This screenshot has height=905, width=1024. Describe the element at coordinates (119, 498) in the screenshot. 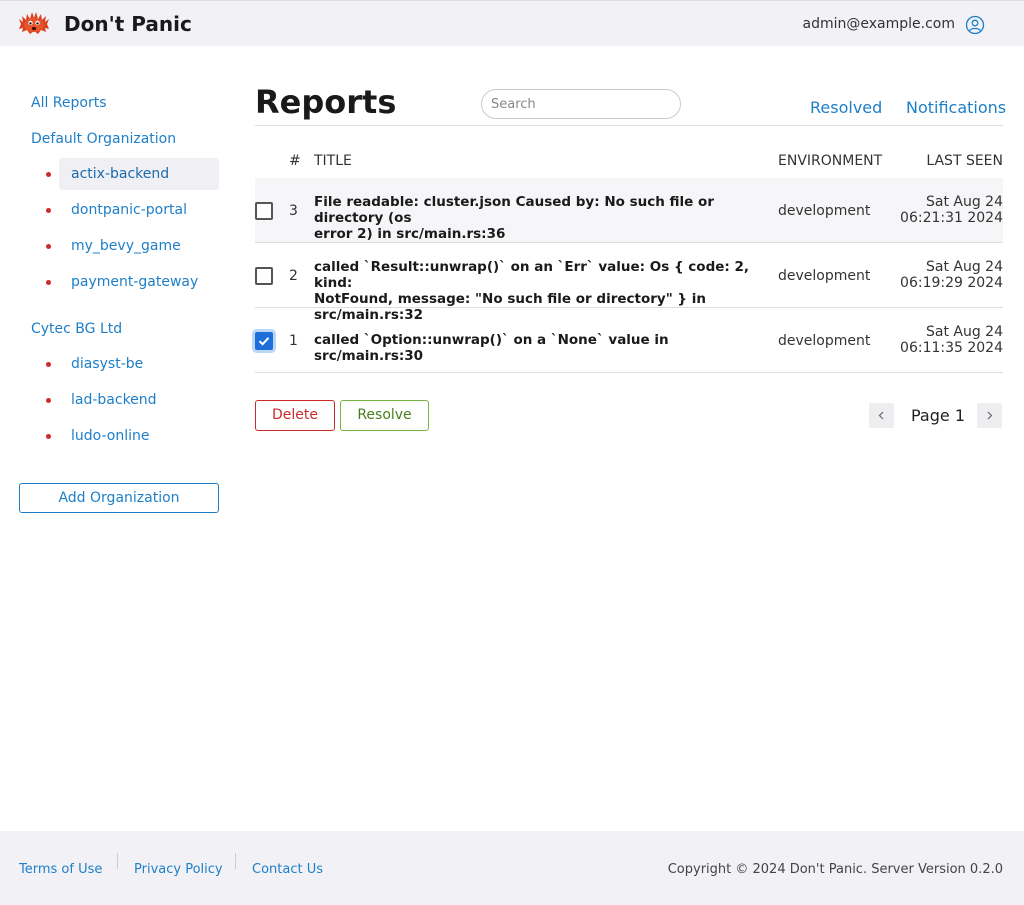

I see `add-organization-button: Add Organization` at that location.